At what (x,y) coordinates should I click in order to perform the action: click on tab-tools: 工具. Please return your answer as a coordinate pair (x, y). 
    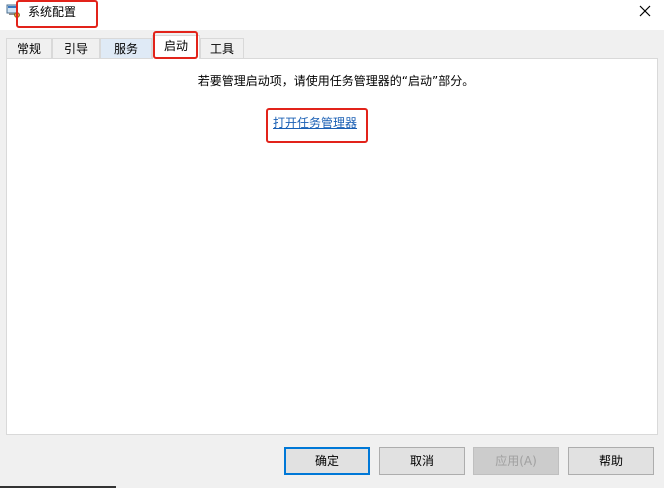
    Looking at the image, I should click on (222, 48).